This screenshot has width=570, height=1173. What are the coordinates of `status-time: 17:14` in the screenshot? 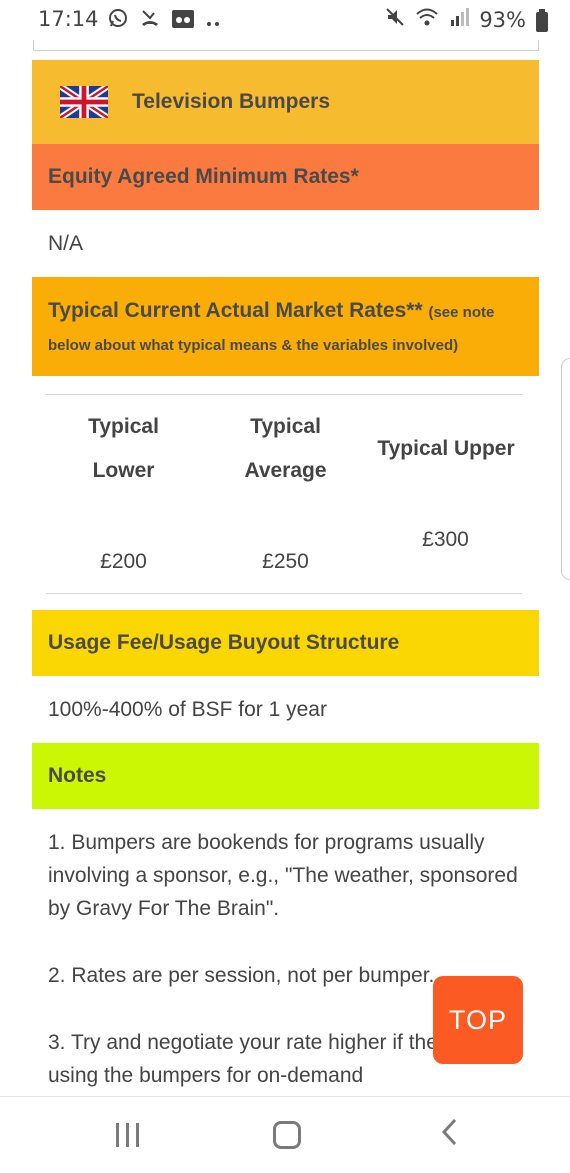 It's located at (68, 19).